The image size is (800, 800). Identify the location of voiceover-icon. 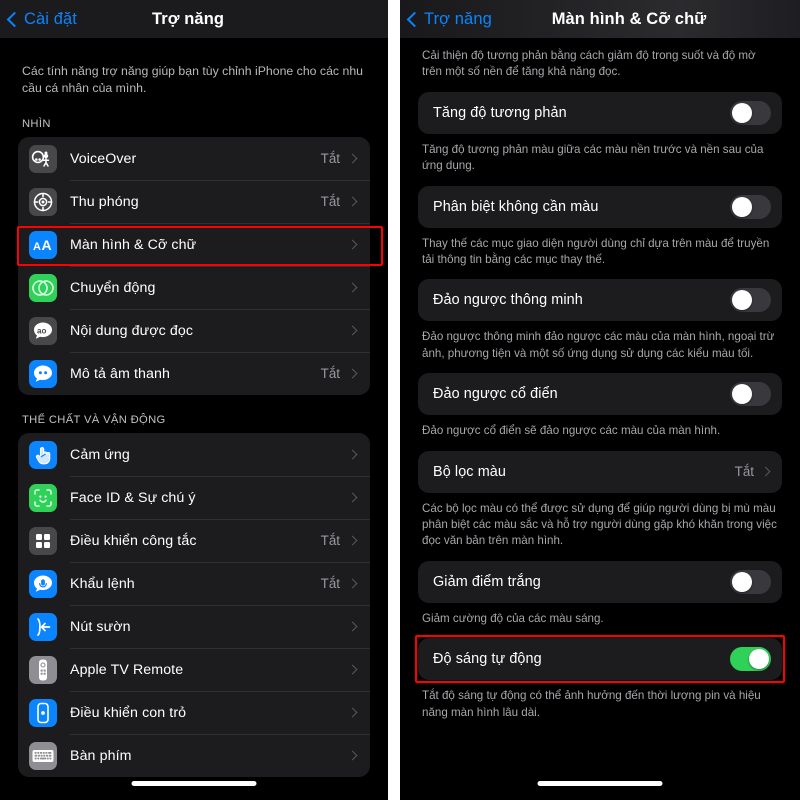
(43, 158).